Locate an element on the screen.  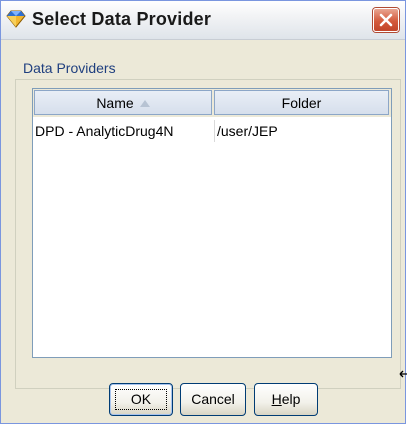
table-header: Name Folder is located at coordinates (212, 103).